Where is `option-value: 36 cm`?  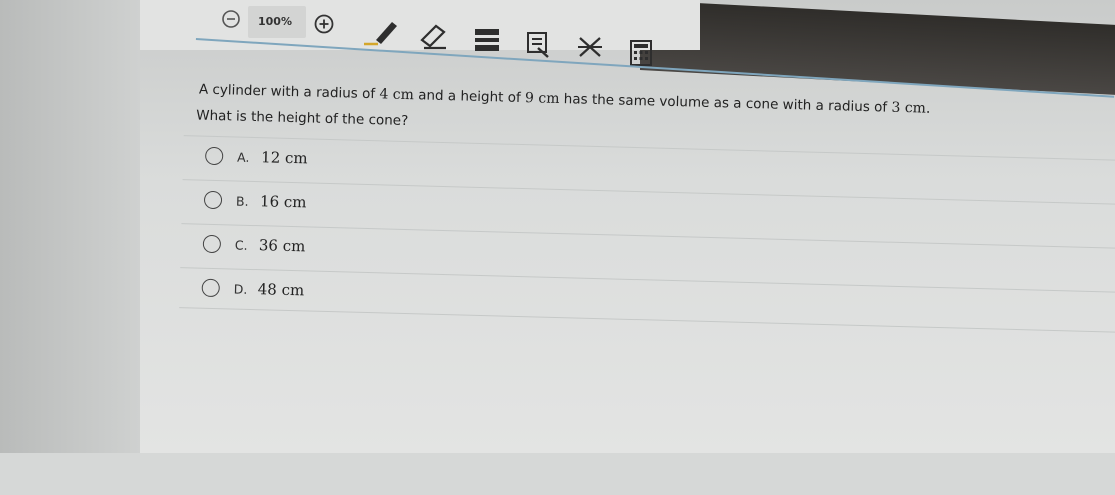 option-value: 36 cm is located at coordinates (282, 246).